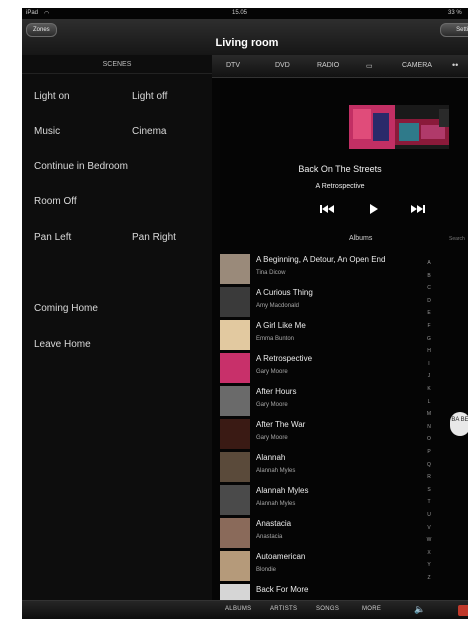  What do you see at coordinates (32, 13) in the screenshot?
I see `device-label: iPad` at bounding box center [32, 13].